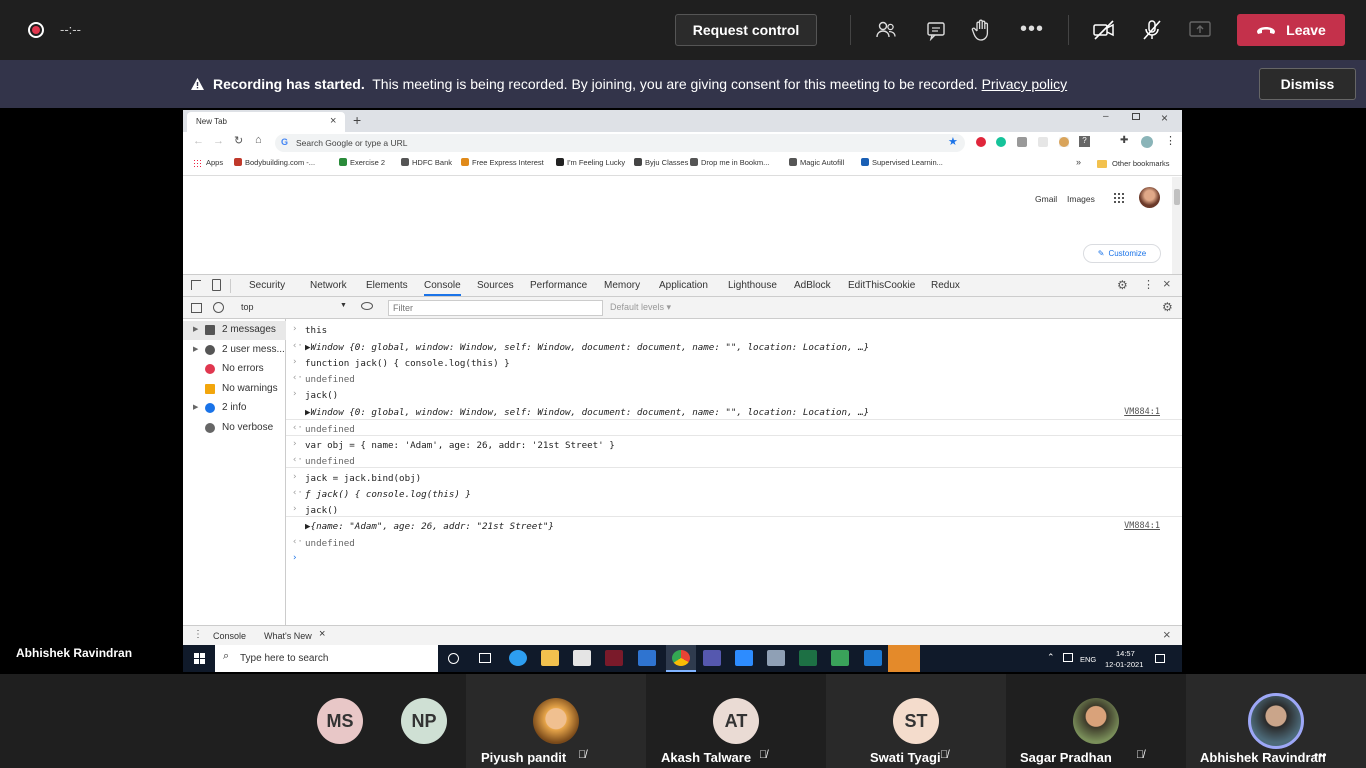  What do you see at coordinates (1064, 142) in the screenshot?
I see `extension-cookie-icon` at bounding box center [1064, 142].